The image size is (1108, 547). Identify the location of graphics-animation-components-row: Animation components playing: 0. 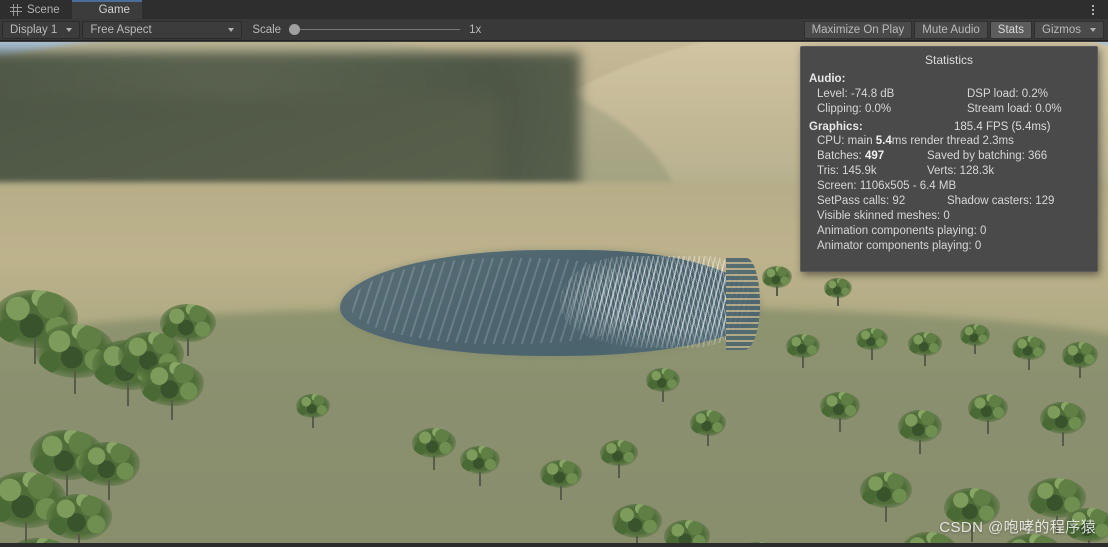
(902, 231).